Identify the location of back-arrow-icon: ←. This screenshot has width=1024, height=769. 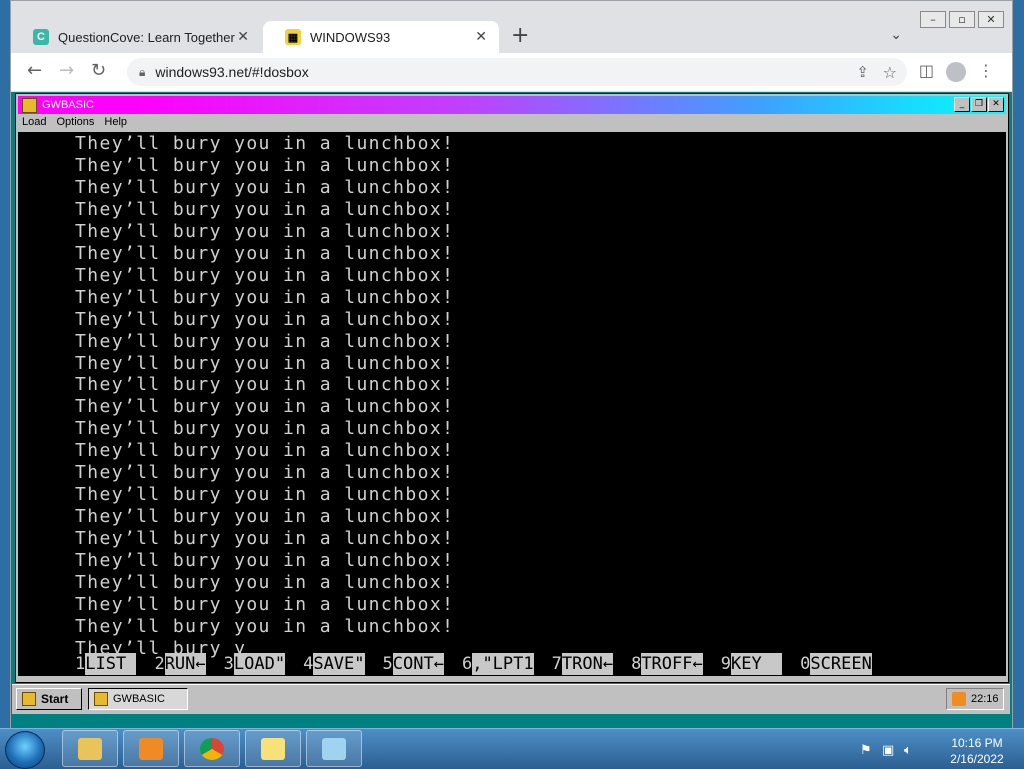
(34, 71).